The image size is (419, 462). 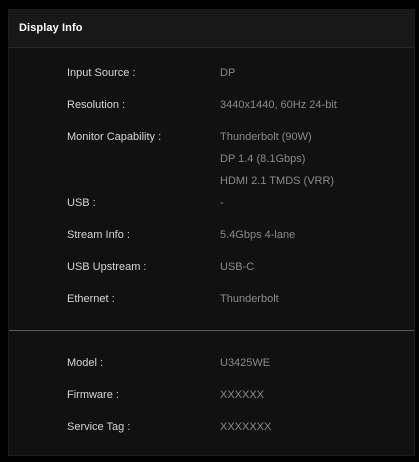 I want to click on stream-info-value: 5.4Gbps 4-lane, so click(x=258, y=235).